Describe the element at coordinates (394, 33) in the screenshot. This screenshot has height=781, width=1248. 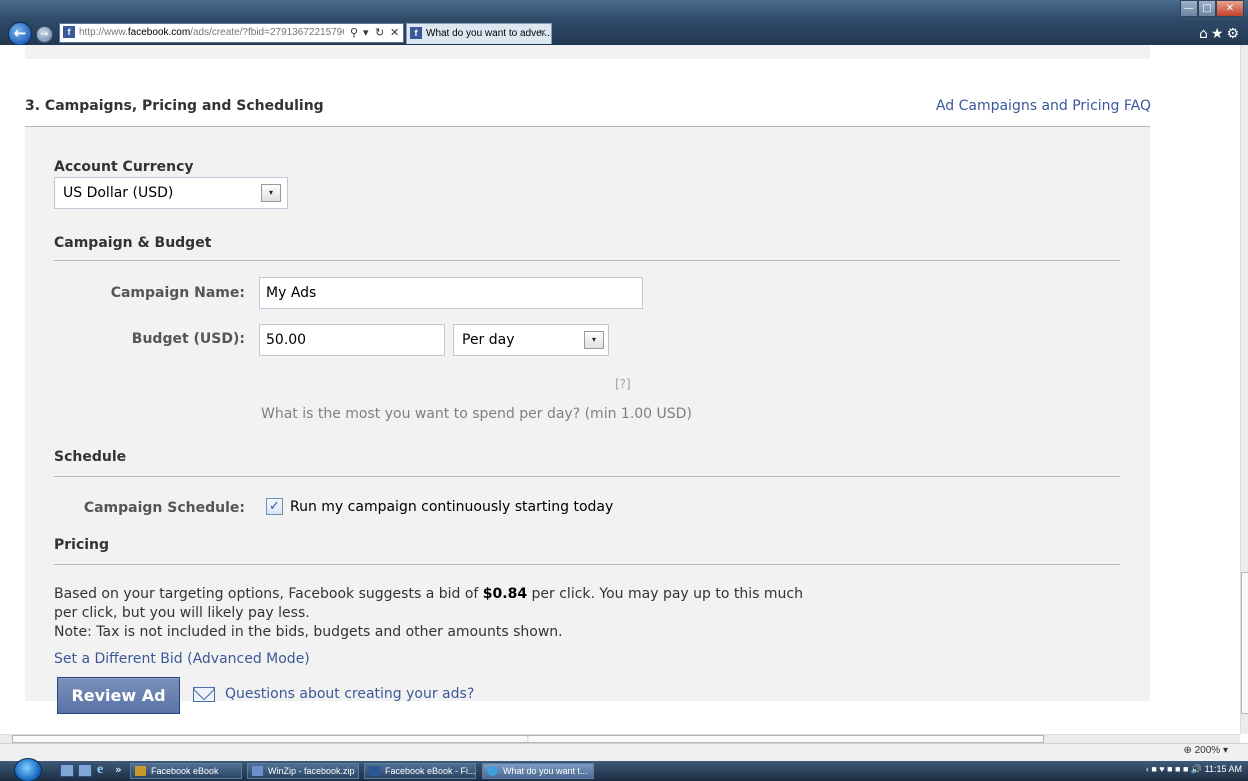
I see `stop-icon: ✕` at that location.